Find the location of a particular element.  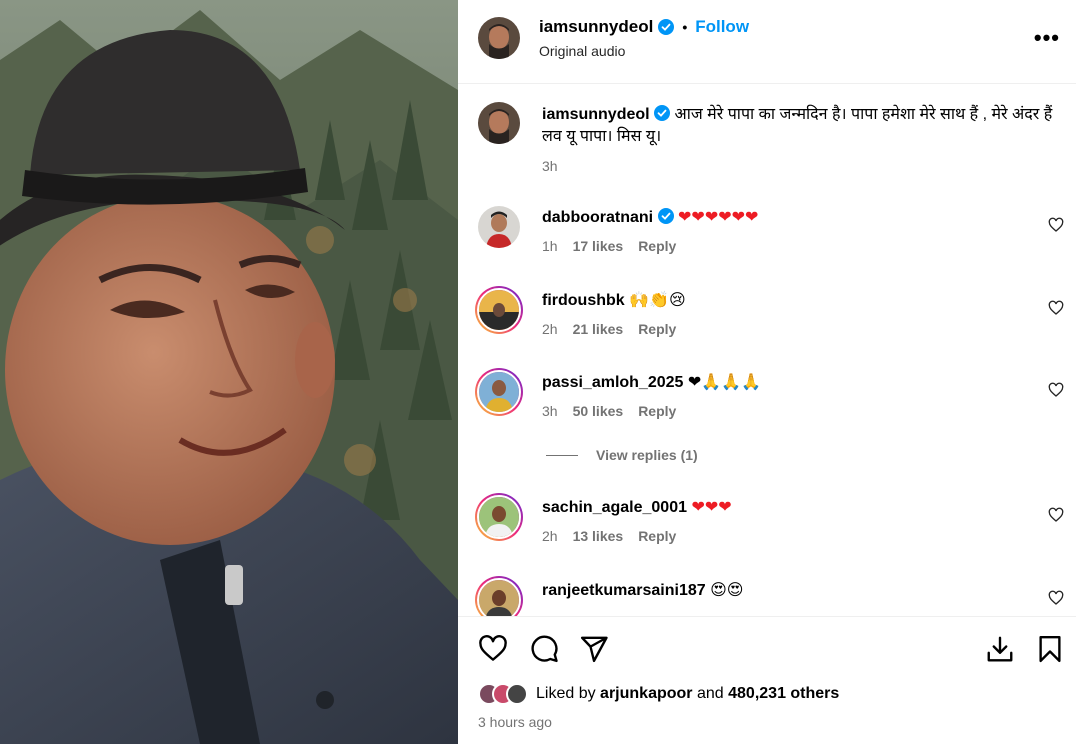

comment-text-row: dabbooratnani ❤❤❤❤❤❤ is located at coordinates (789, 217).